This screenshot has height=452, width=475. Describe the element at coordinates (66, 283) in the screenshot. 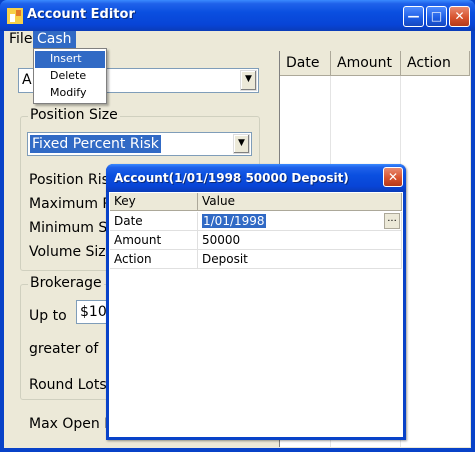

I see `brokerage-group-label: Brokerage` at that location.